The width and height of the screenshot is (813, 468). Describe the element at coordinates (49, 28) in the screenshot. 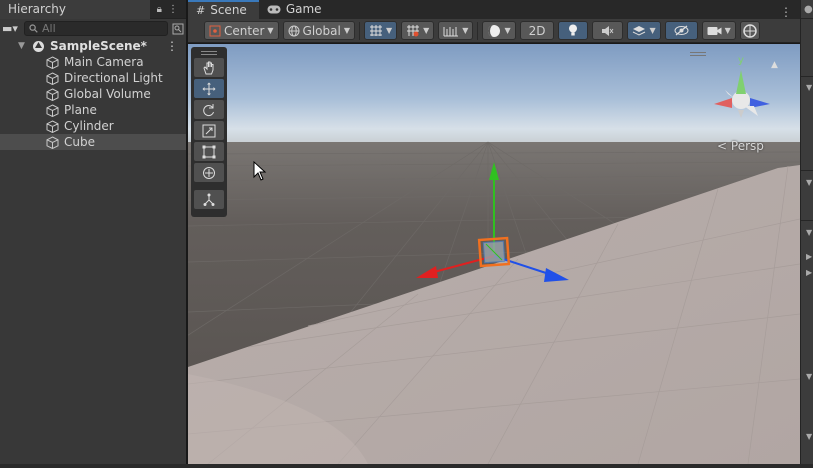

I see `search-placeholder: All` at that location.